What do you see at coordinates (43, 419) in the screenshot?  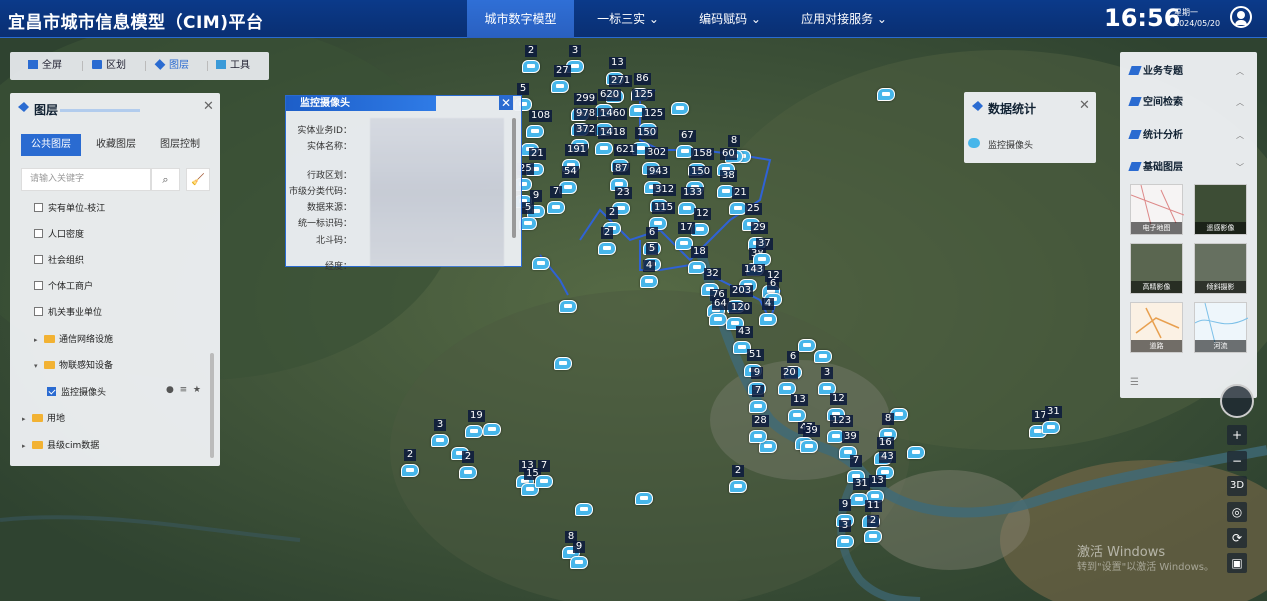 I see `tree-folder: ▸ 用地` at bounding box center [43, 419].